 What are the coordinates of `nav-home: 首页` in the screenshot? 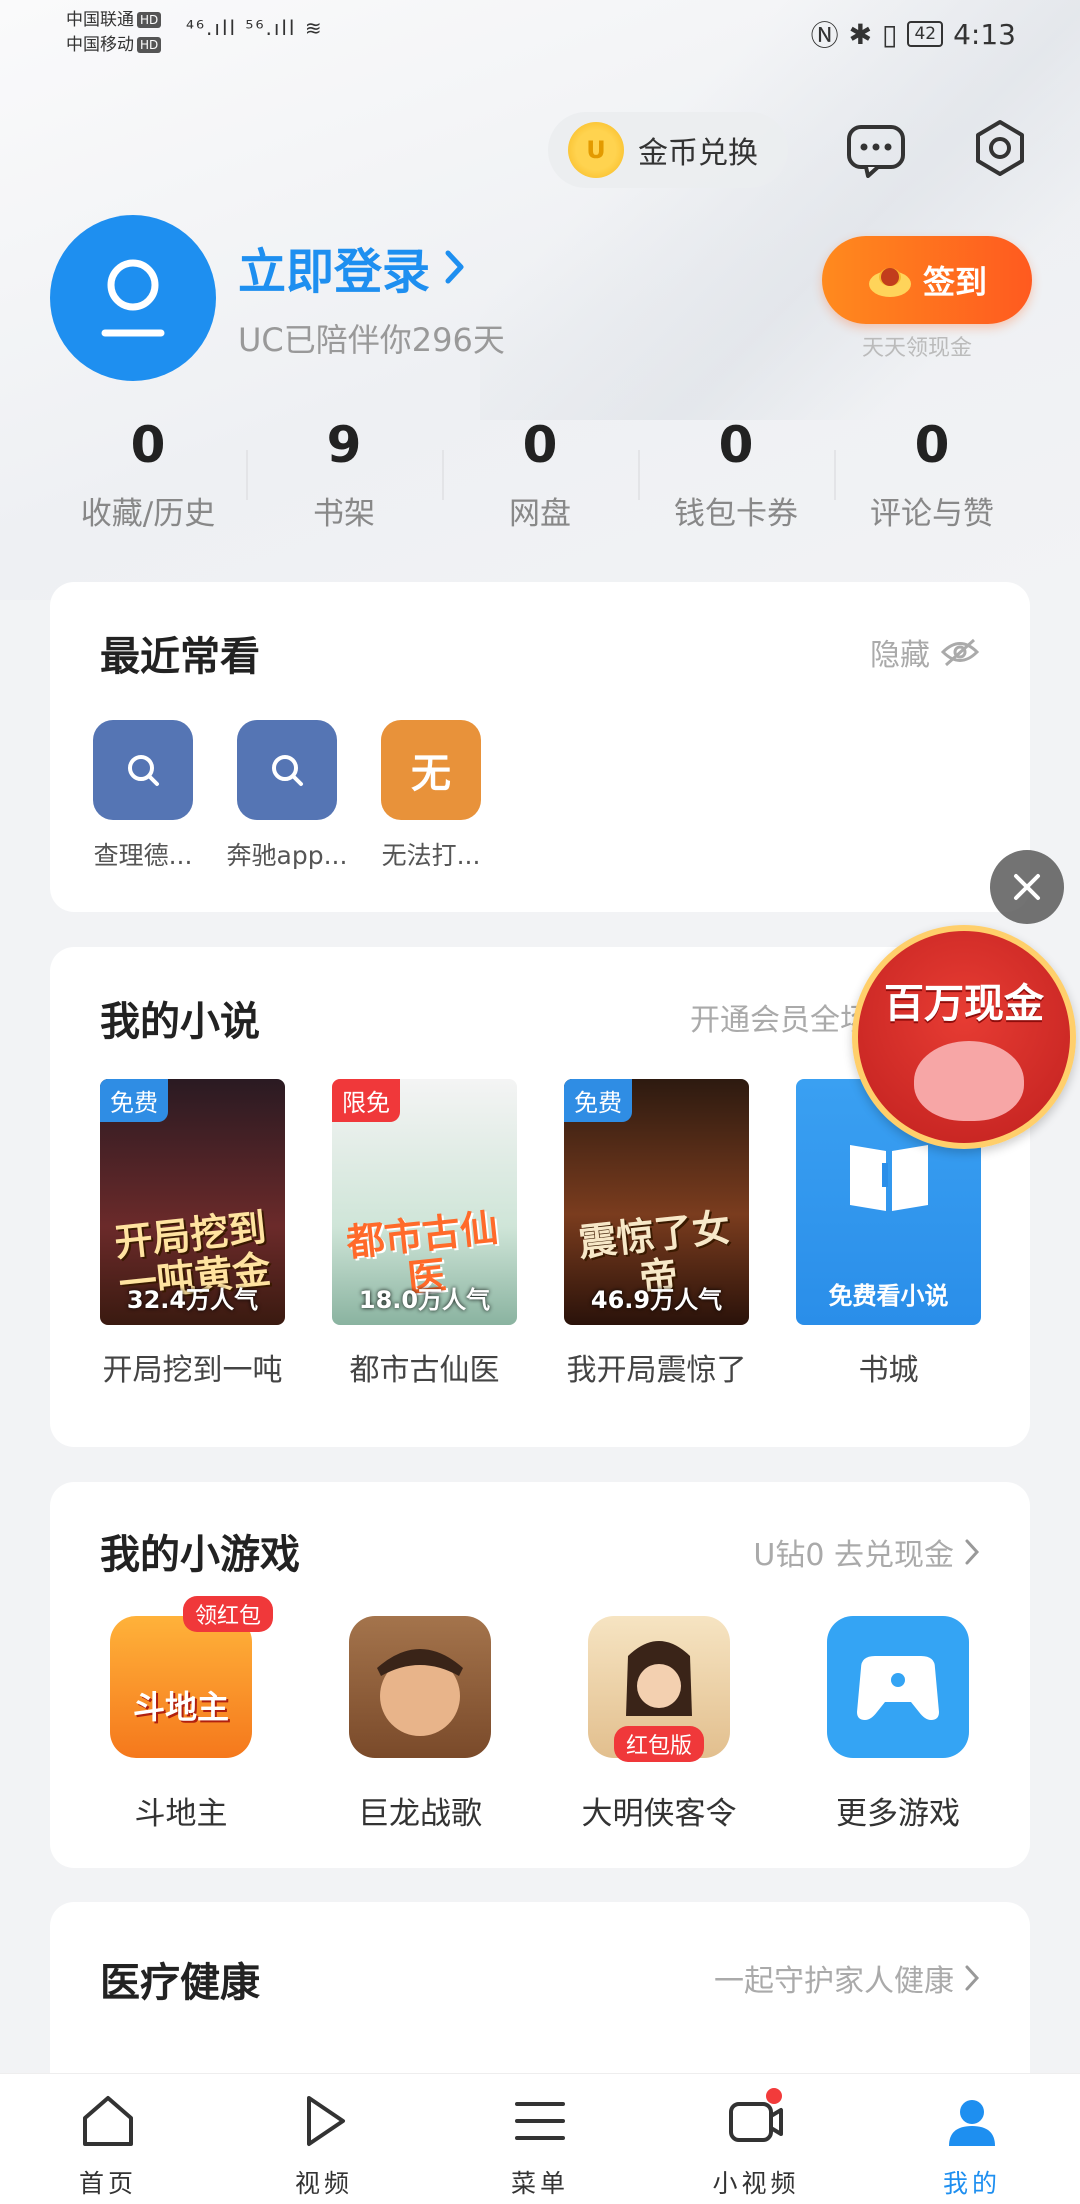 It's located at (108, 2139).